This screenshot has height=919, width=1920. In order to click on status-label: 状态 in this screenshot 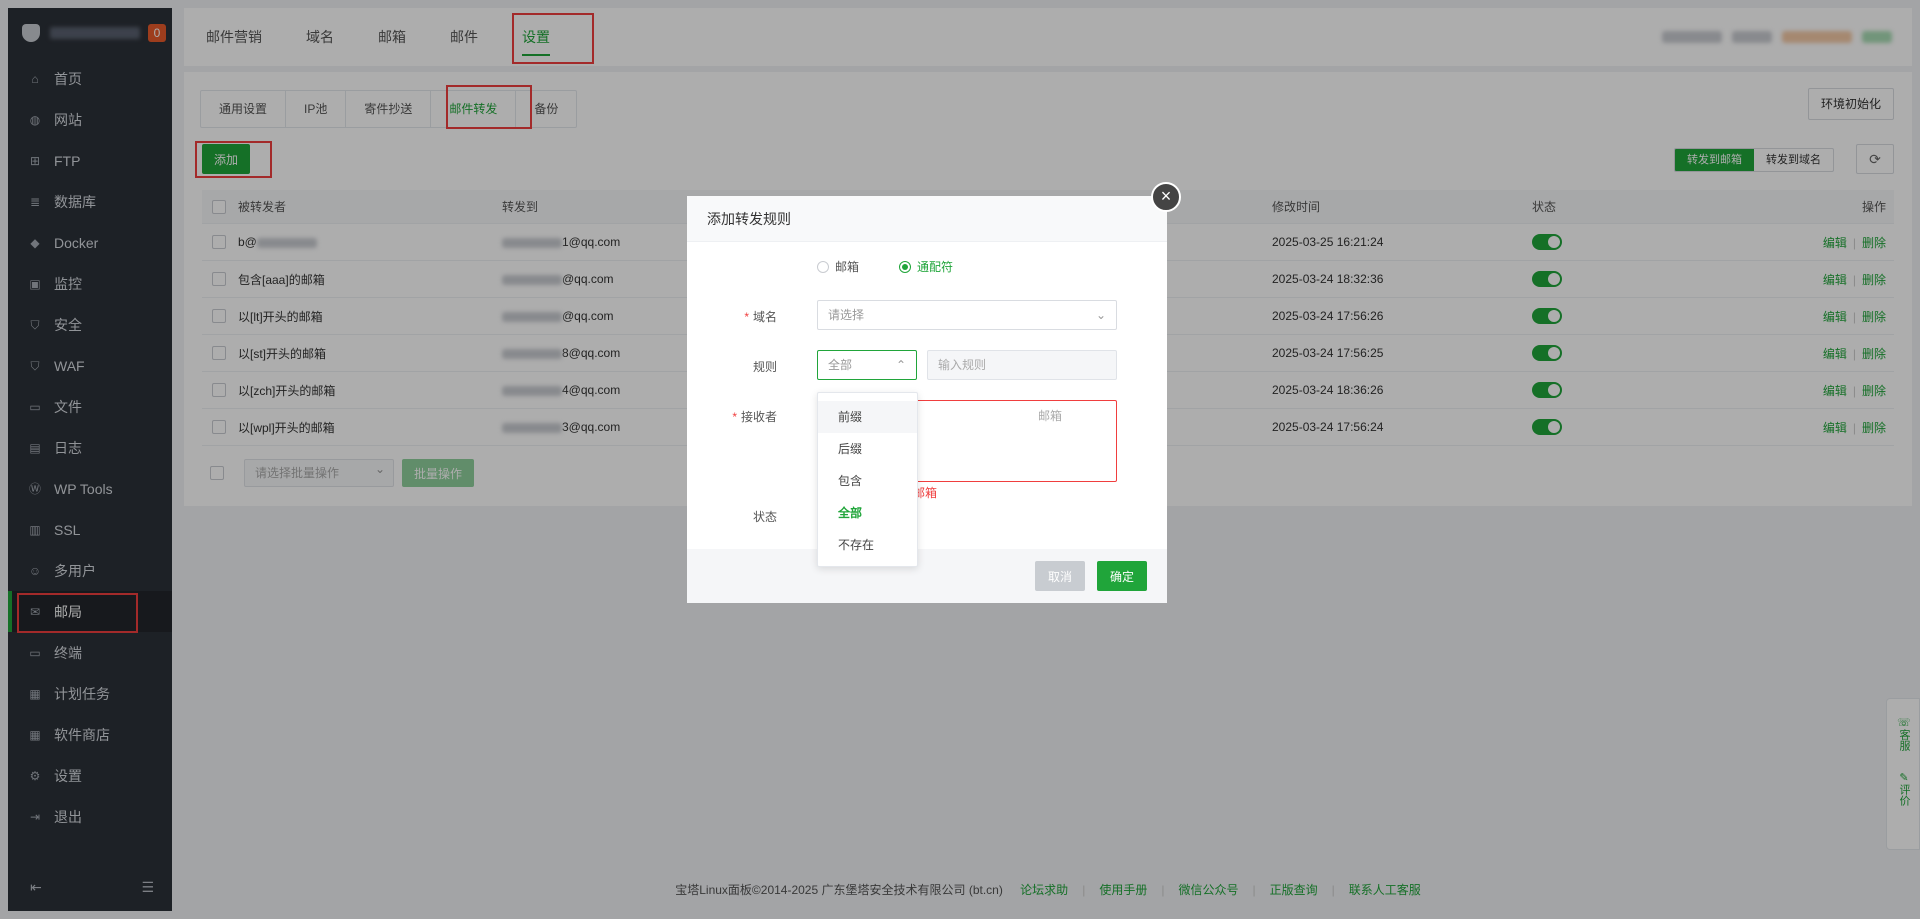, I will do `click(764, 517)`.